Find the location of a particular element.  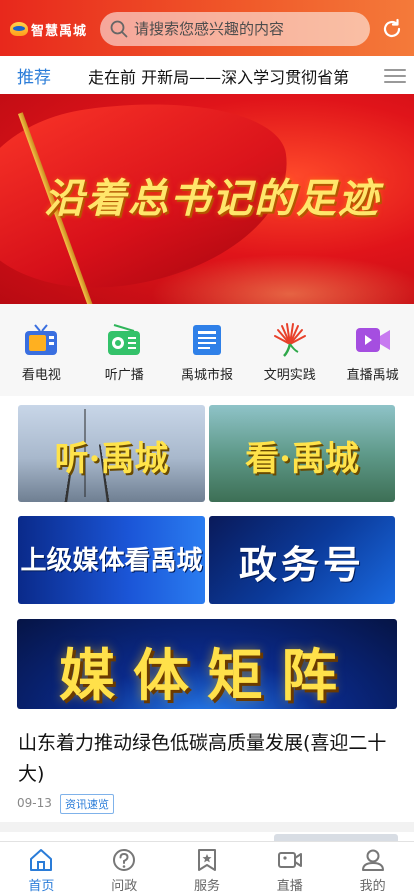

card-media-view: 上级媒体看禹城 is located at coordinates (111, 560).